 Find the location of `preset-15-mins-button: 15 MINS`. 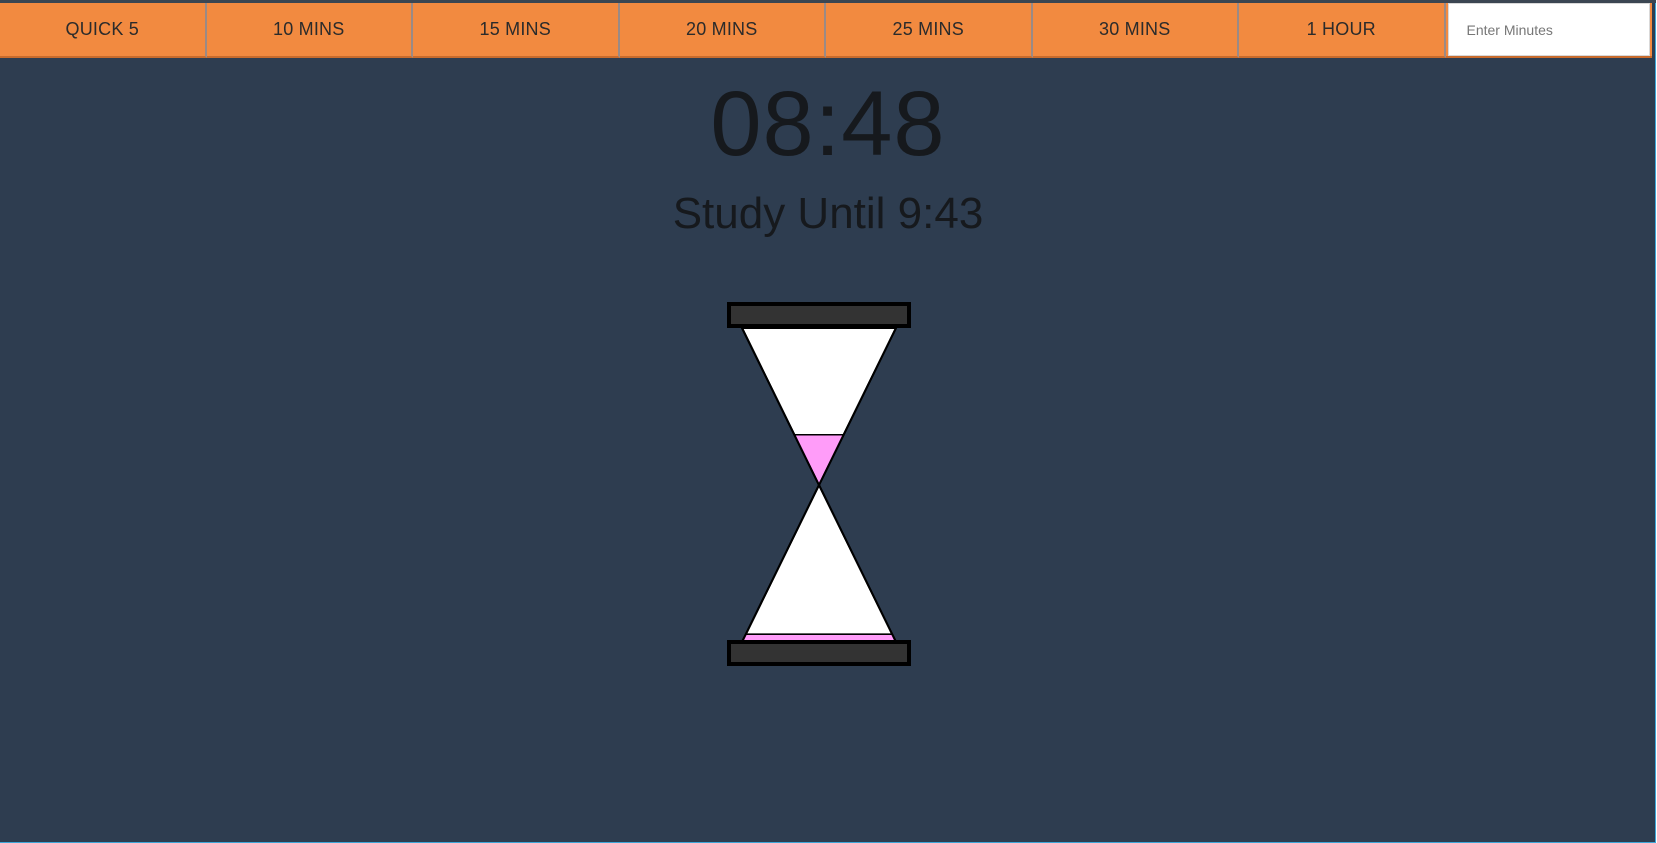

preset-15-mins-button: 15 MINS is located at coordinates (516, 30).